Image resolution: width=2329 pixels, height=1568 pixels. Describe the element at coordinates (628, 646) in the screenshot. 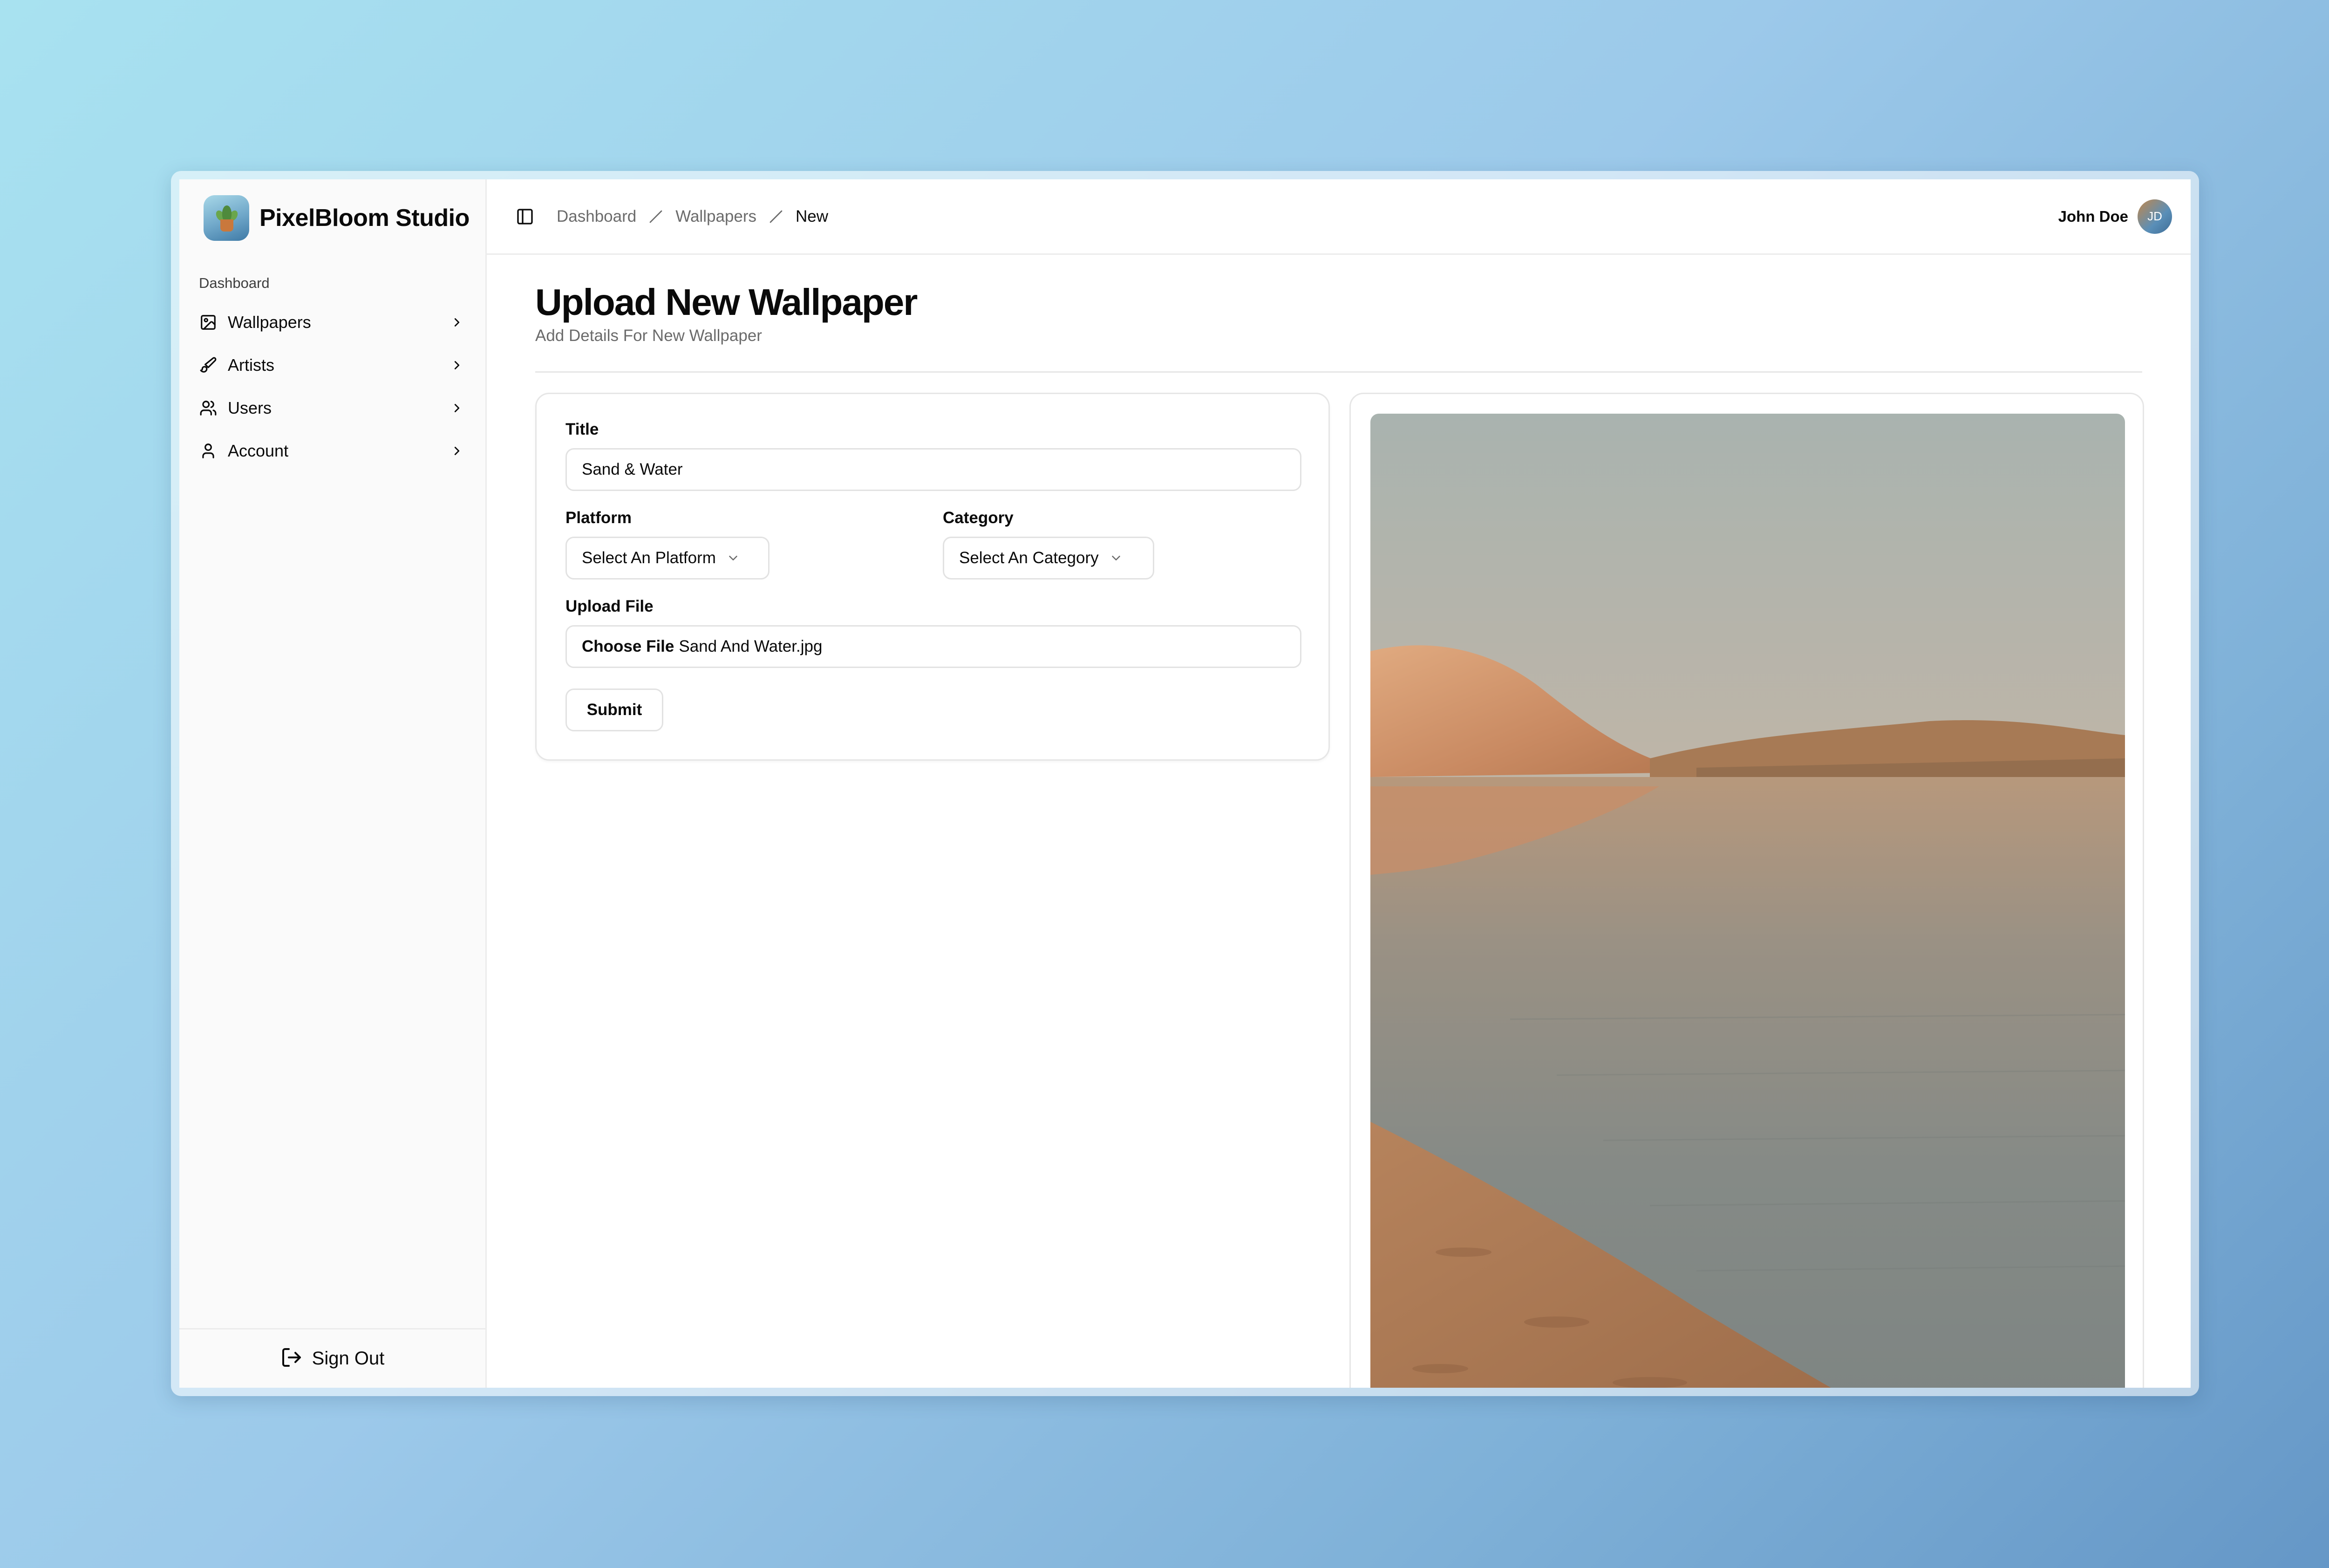

I see `choose-file-button: Choose File` at that location.